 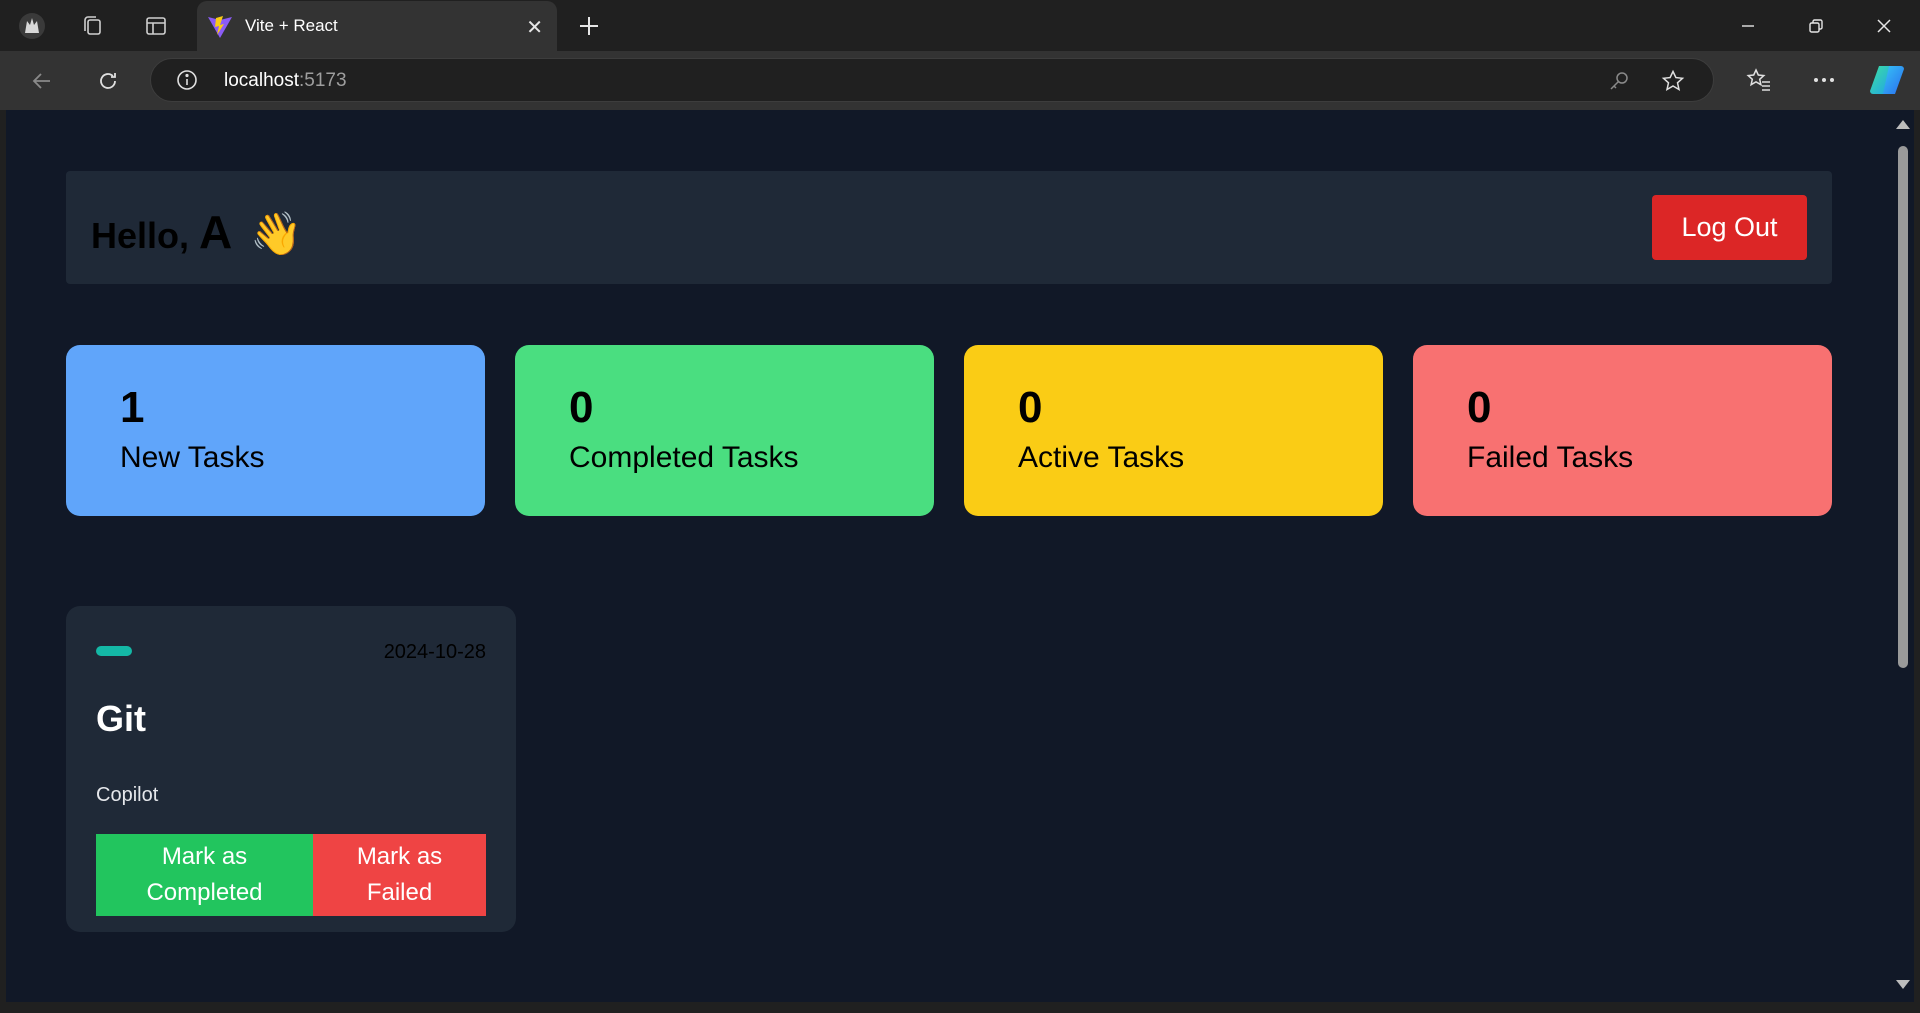 I want to click on collections-icon, so click(x=93, y=25).